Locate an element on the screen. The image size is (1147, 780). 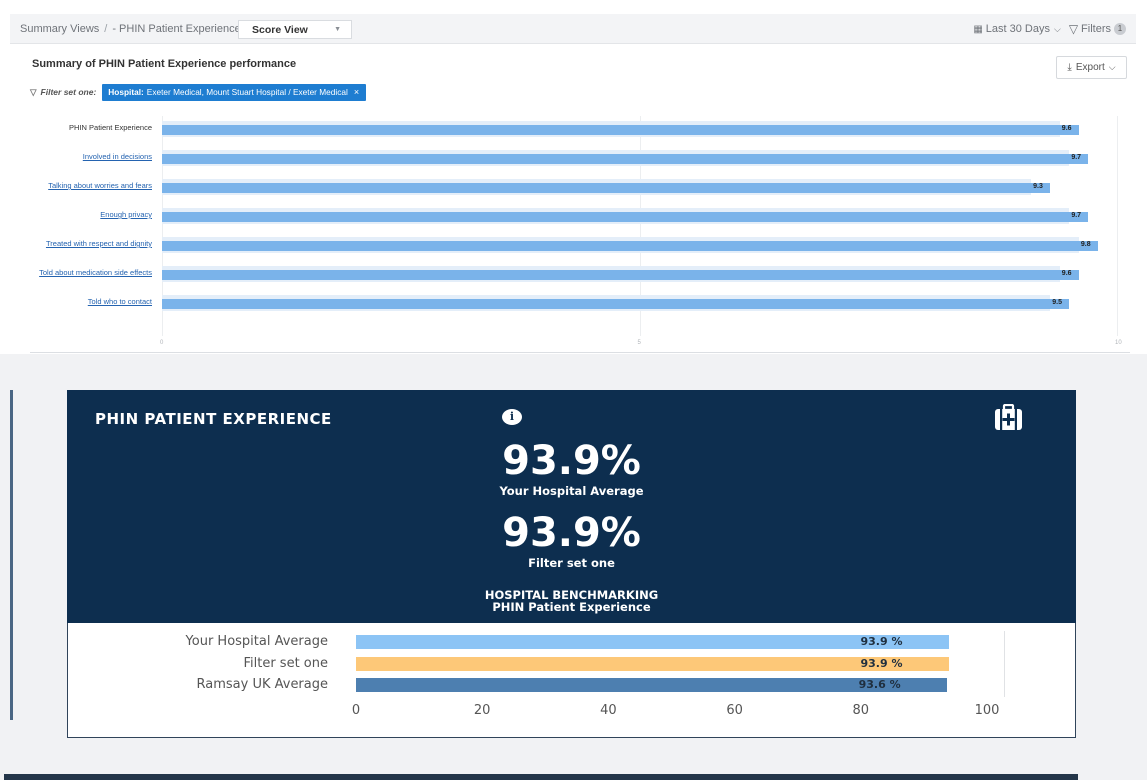
x-tick-label: 0 is located at coordinates (162, 343).